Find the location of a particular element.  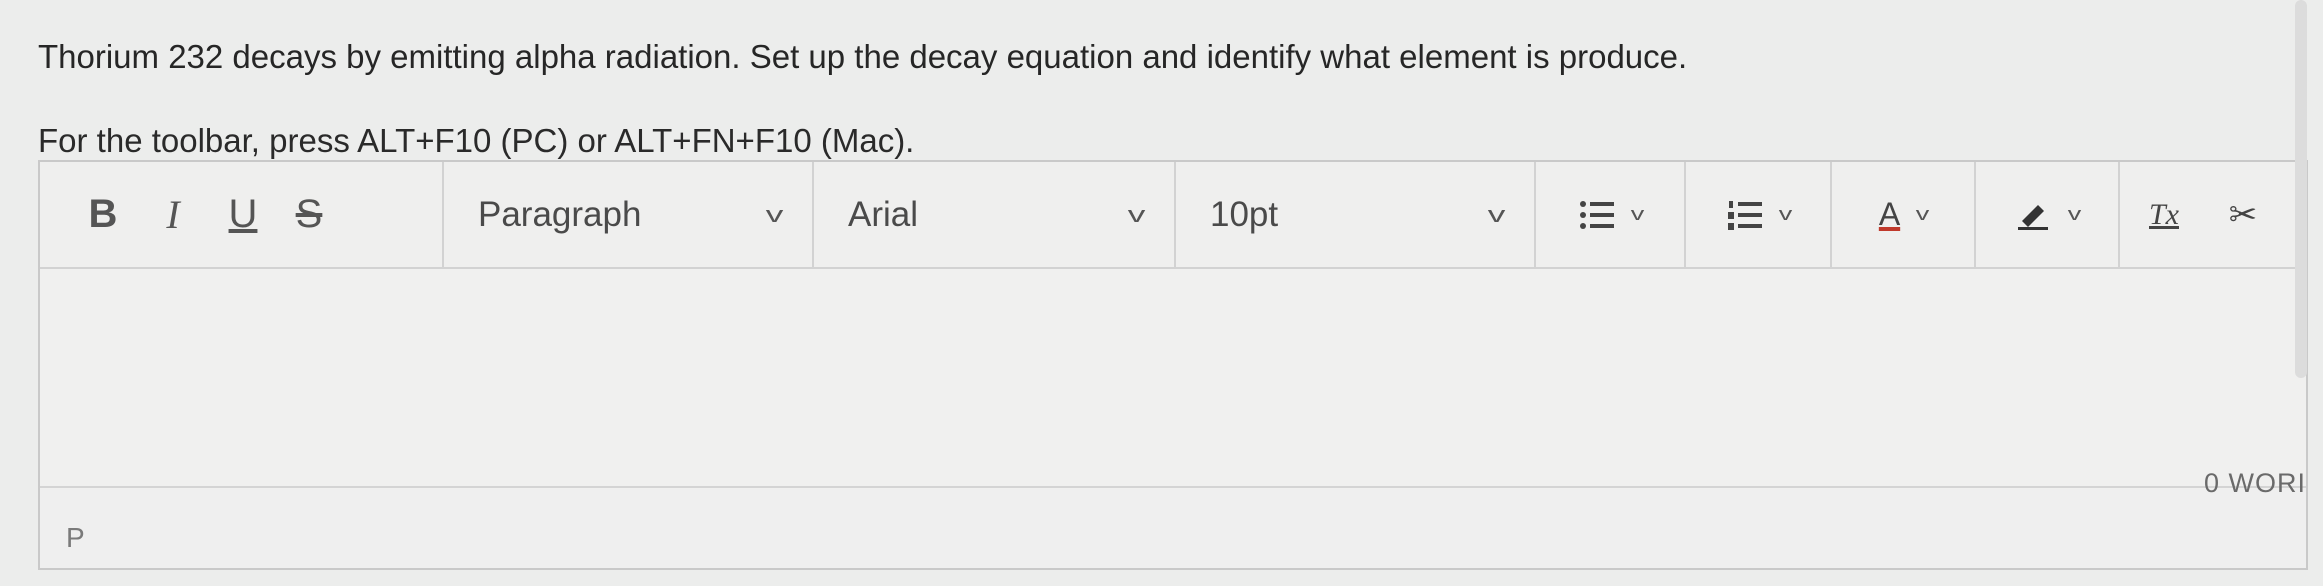

cut-button: ✂ is located at coordinates (2243, 214).